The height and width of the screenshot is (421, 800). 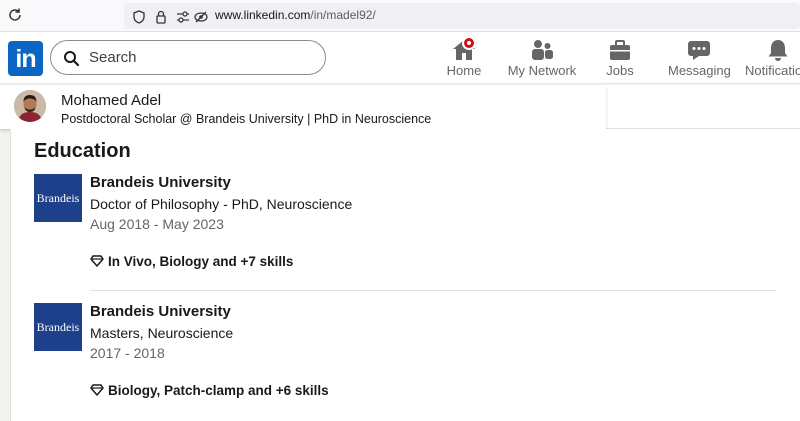 I want to click on messaging-icon, so click(x=699, y=50).